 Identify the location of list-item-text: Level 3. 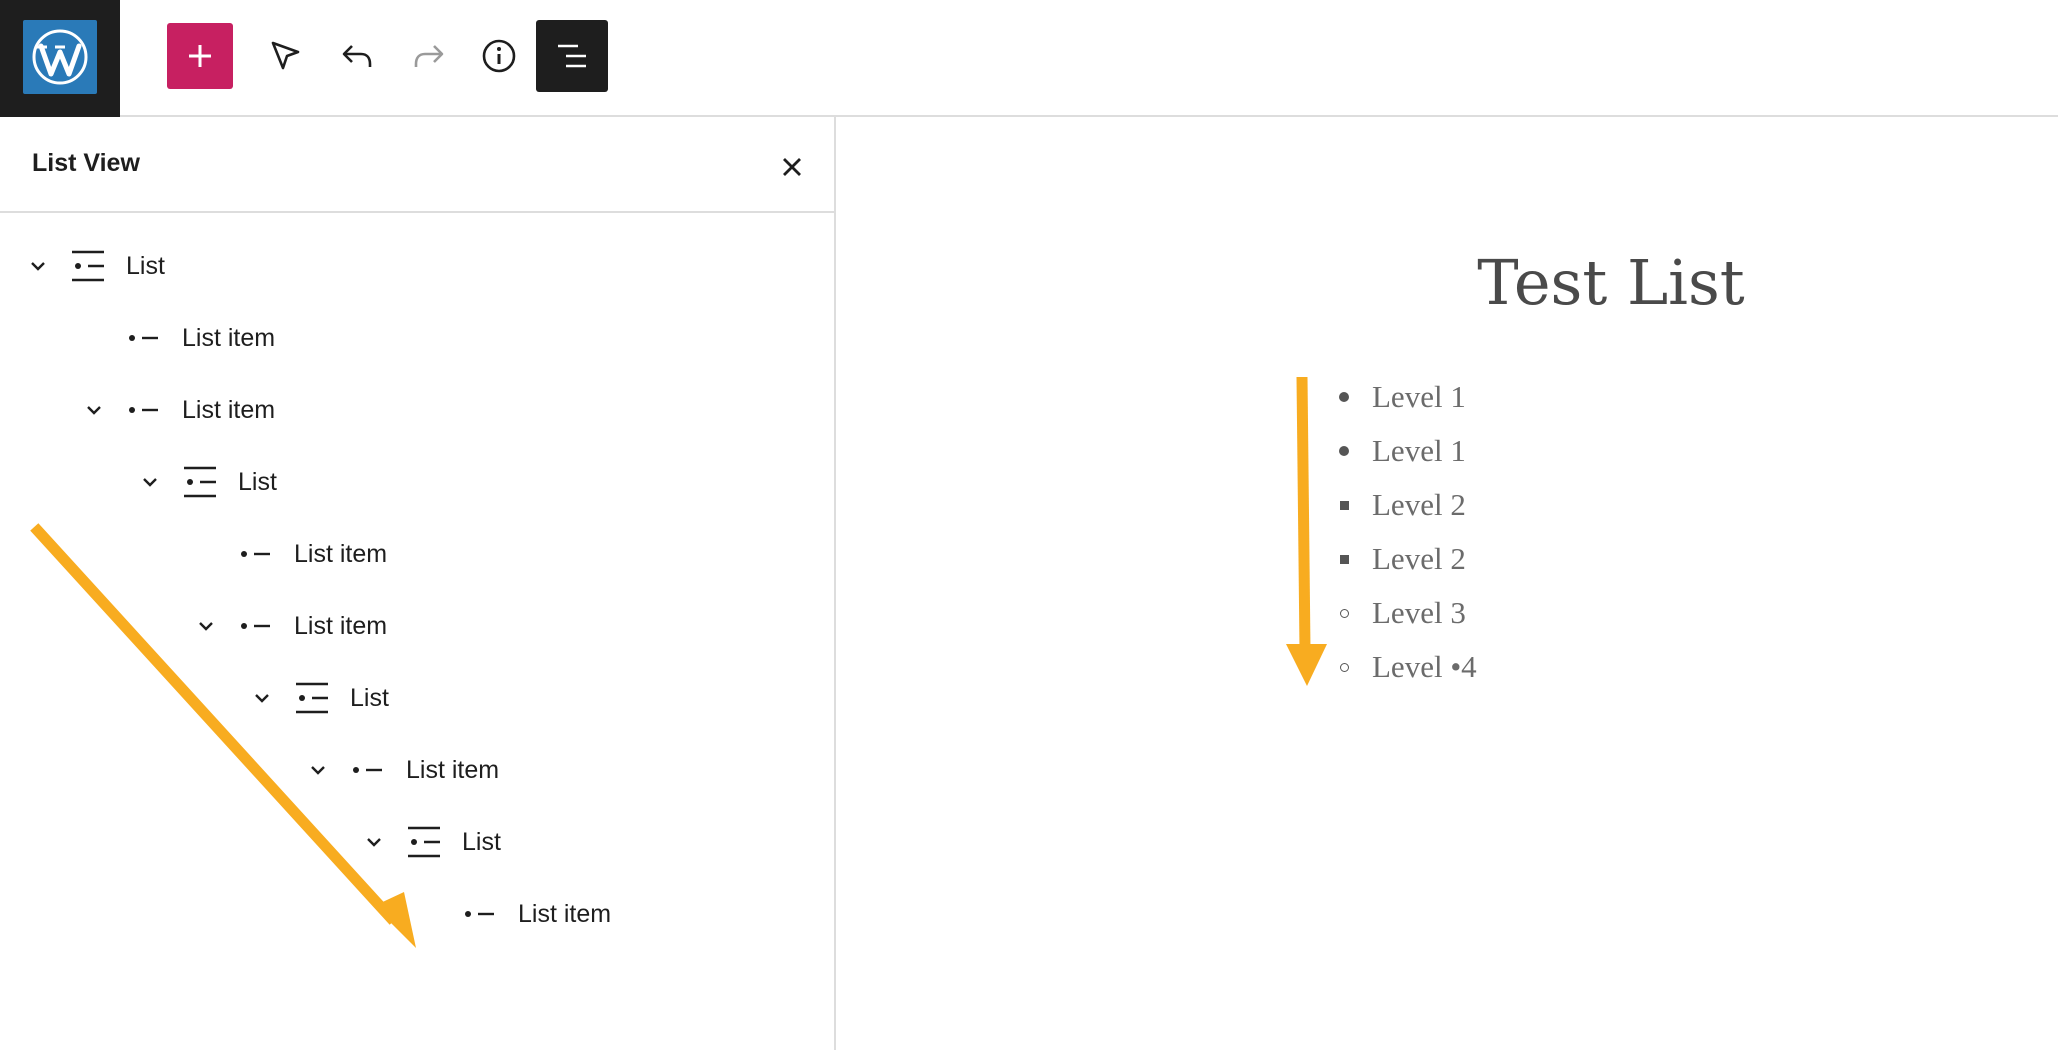
(1419, 612).